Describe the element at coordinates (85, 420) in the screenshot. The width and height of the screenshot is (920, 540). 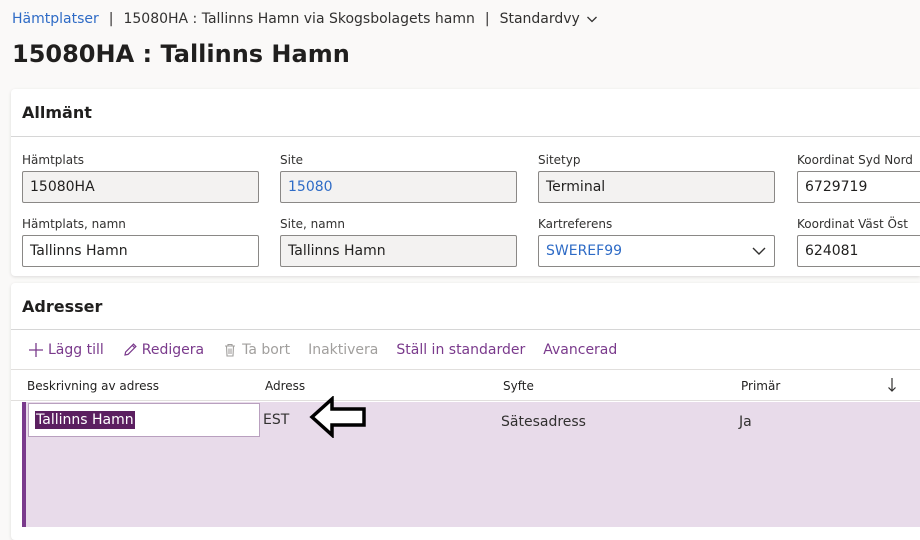
I see `description-cell-value: Tallinns Hamn` at that location.